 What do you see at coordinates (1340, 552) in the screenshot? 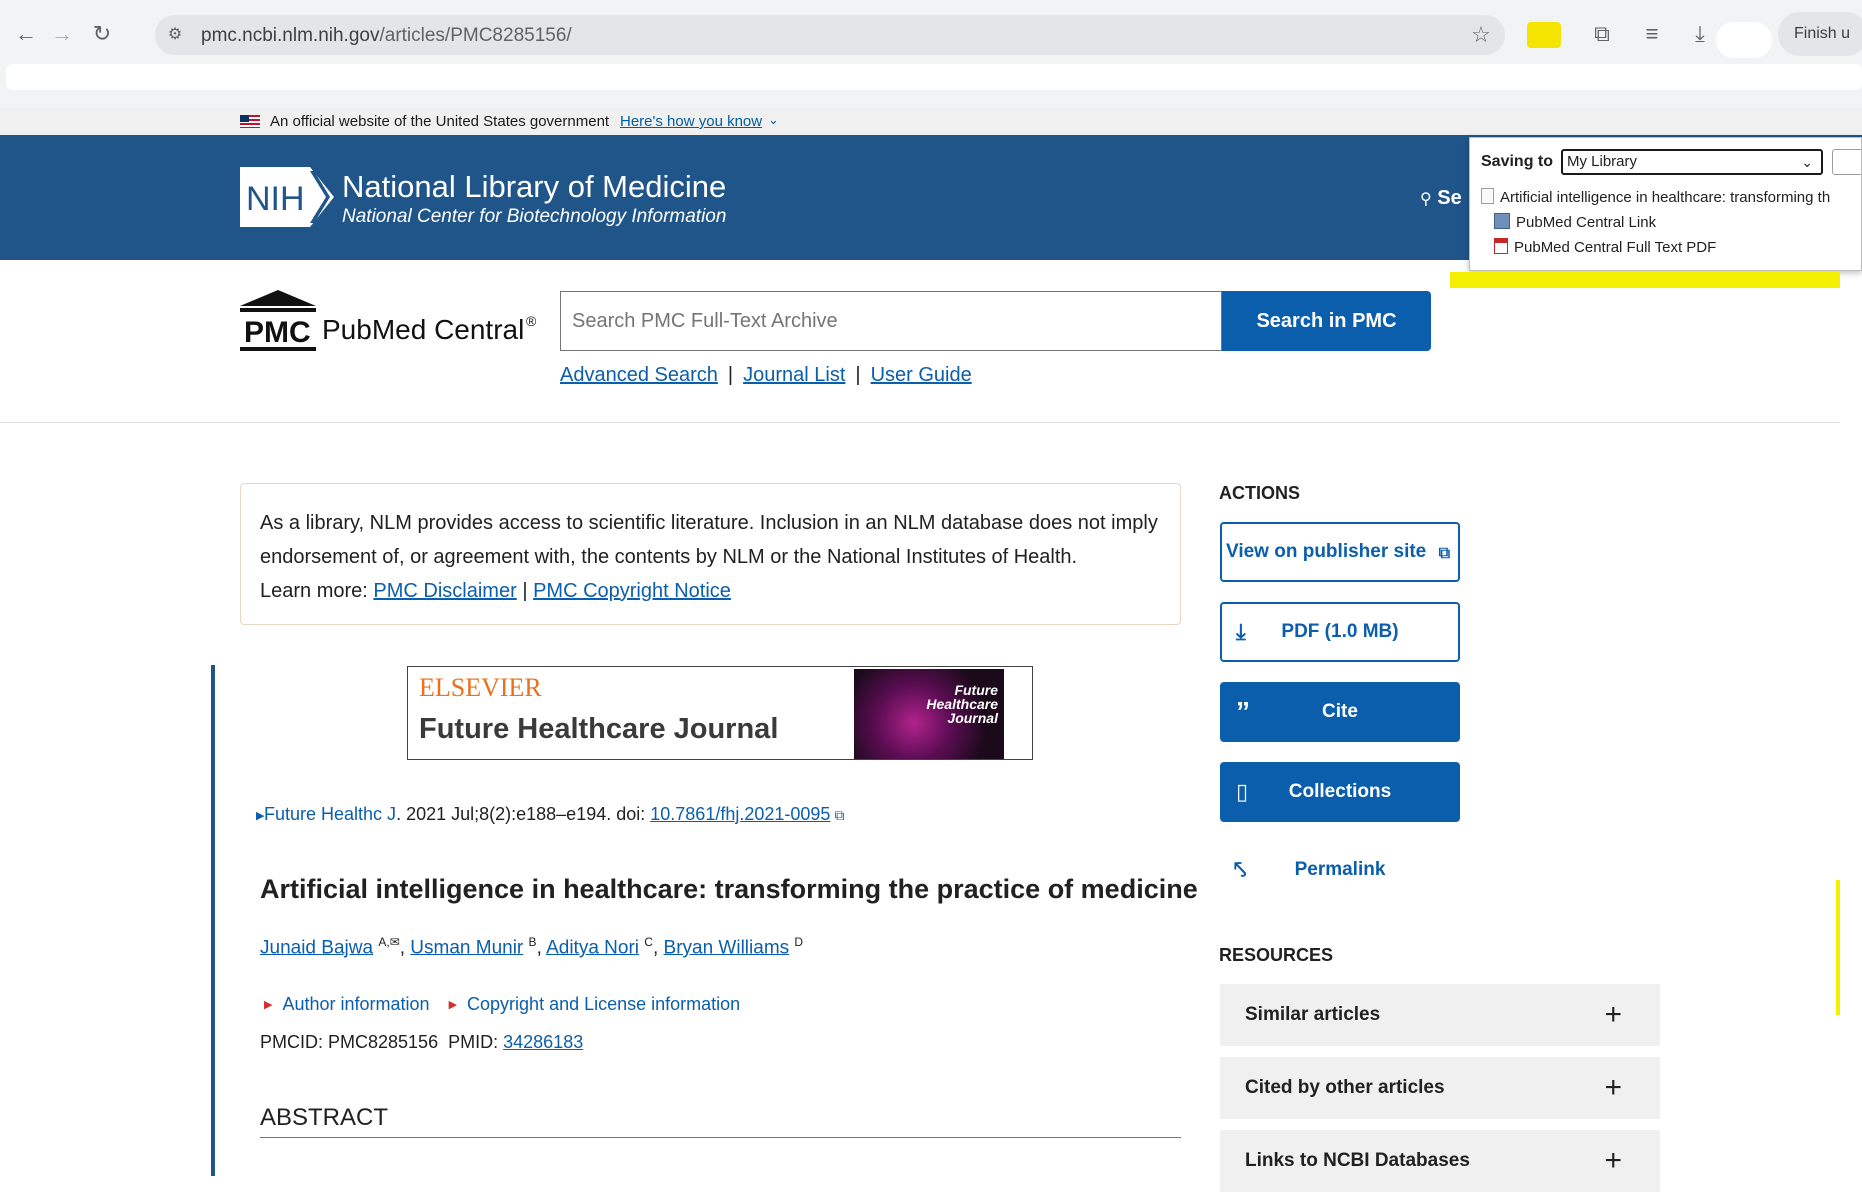
I see `view-on-publisher-button: View on publisher site ⧉` at bounding box center [1340, 552].